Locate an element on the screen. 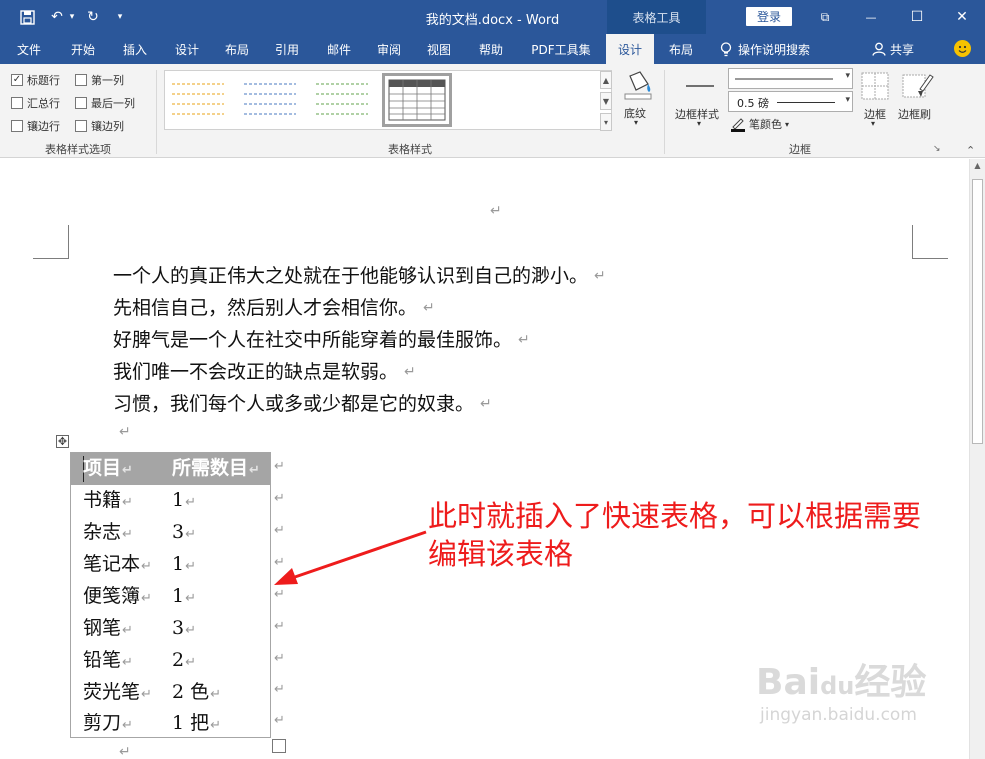 This screenshot has width=985, height=759. tell-me-search: 操作说明搜索 is located at coordinates (765, 49).